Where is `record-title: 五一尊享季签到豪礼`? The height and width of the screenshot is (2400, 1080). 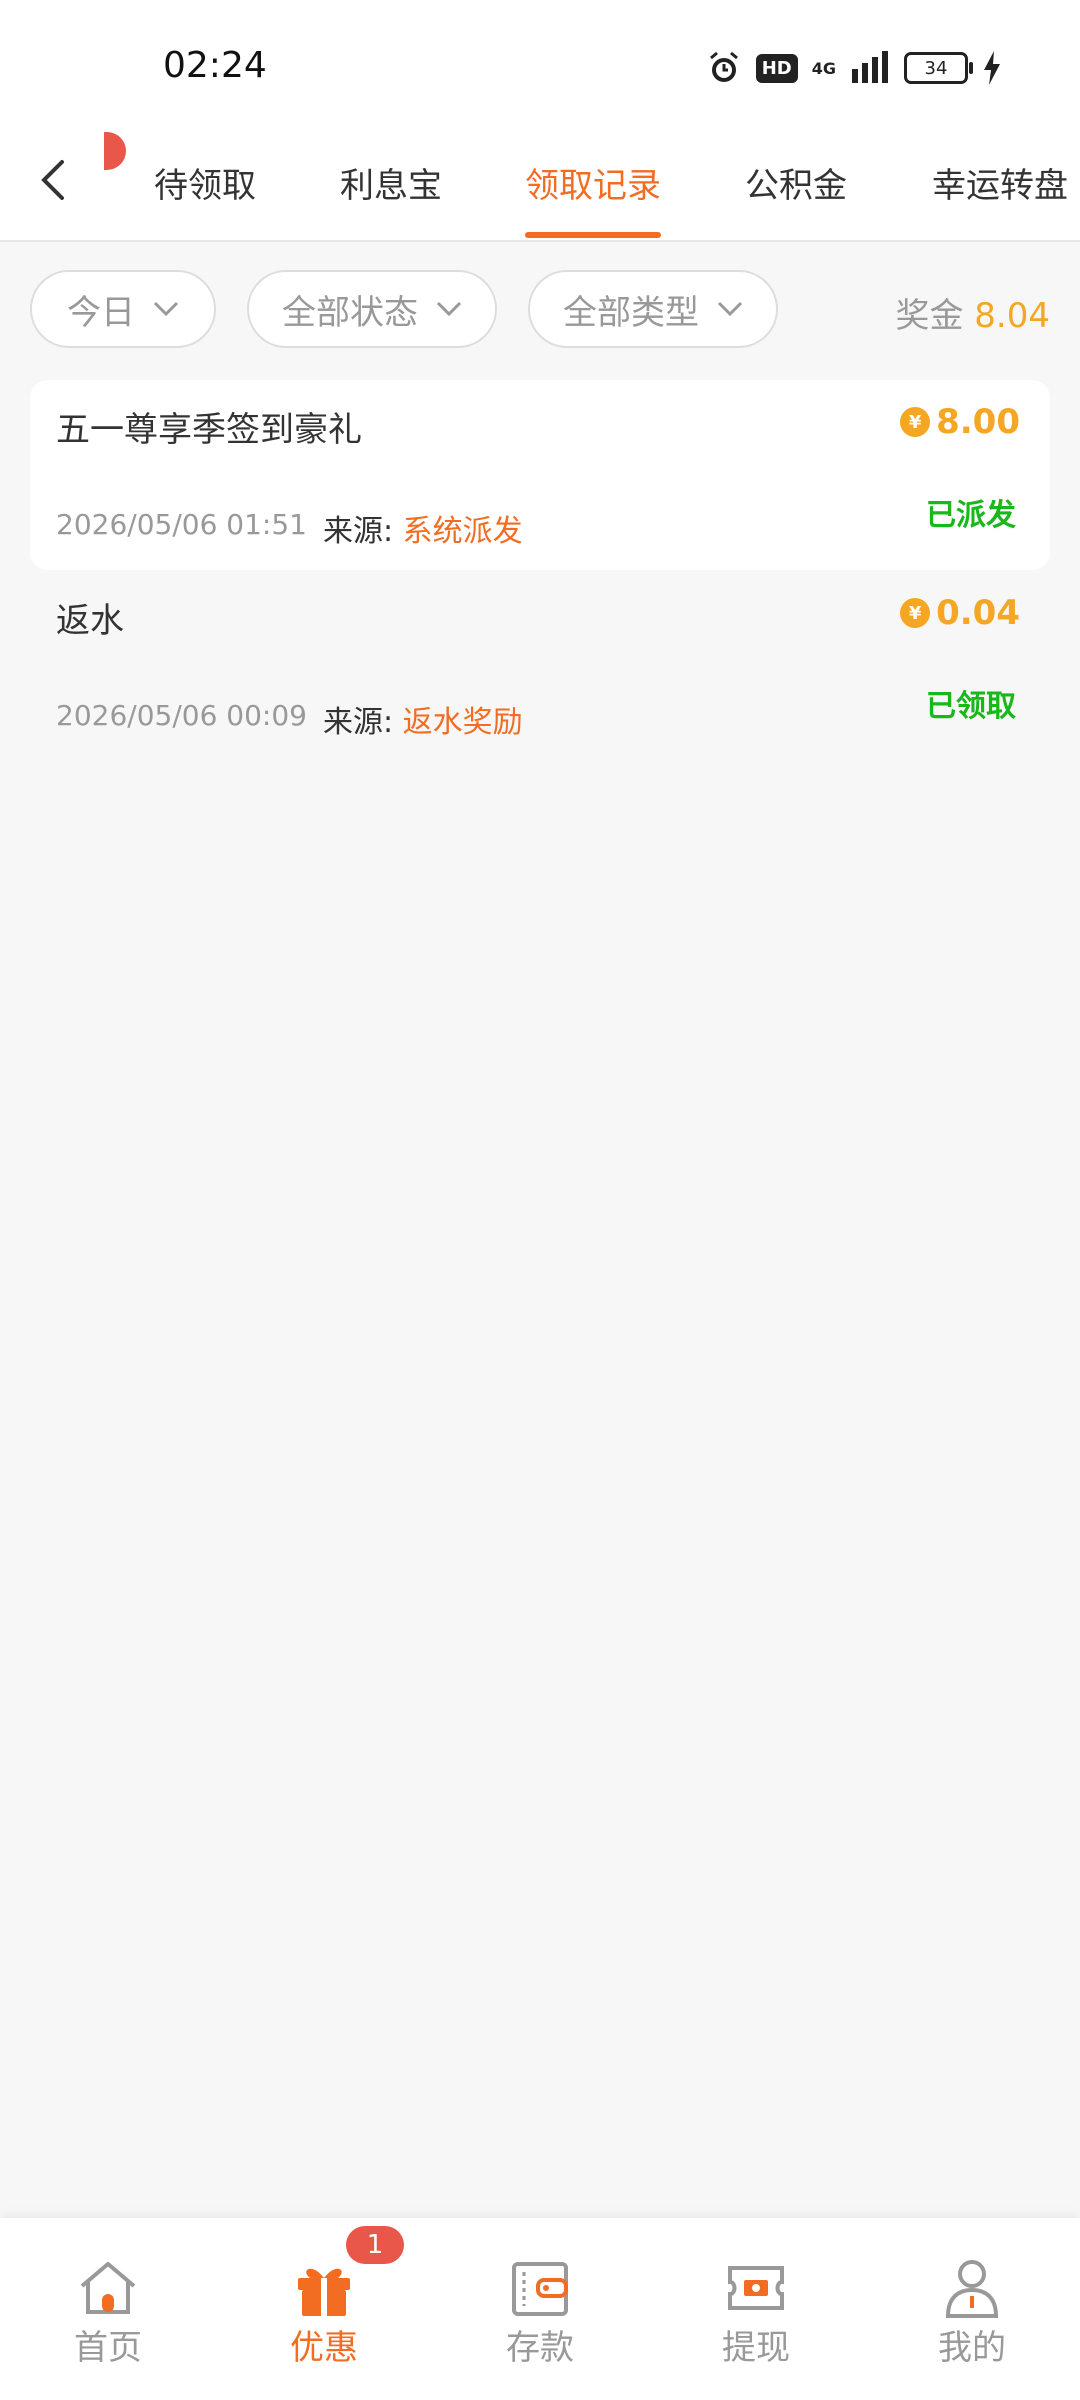
record-title: 五一尊享季签到豪礼 is located at coordinates (209, 430).